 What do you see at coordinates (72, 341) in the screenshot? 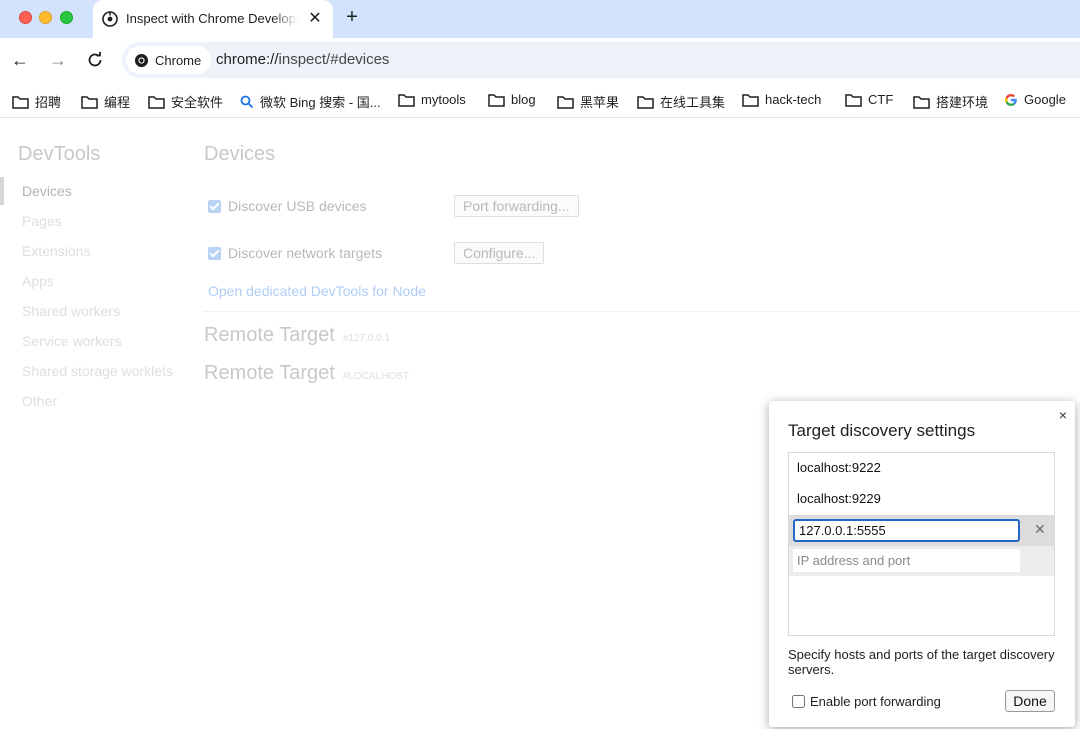
I see `sidebar-item-service-workers: Service workers` at bounding box center [72, 341].